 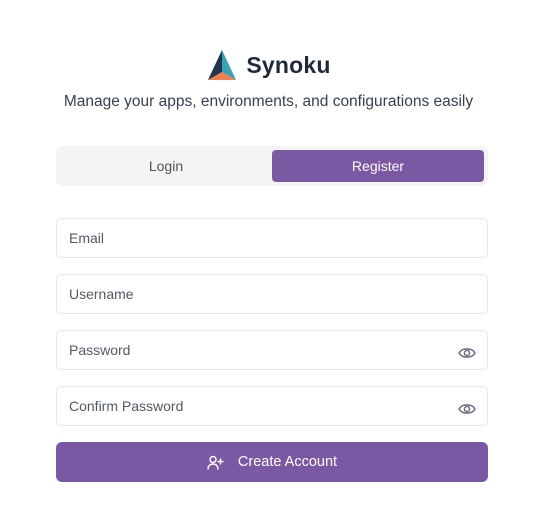 What do you see at coordinates (215, 462) in the screenshot?
I see `user-plus-icon` at bounding box center [215, 462].